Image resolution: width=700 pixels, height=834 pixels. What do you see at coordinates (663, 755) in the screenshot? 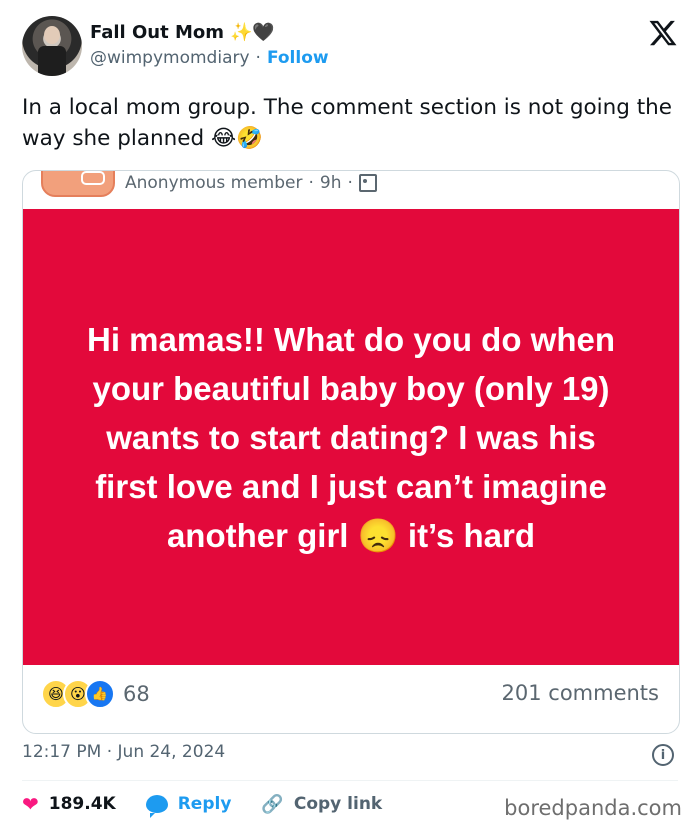
I see `info-icon: i` at bounding box center [663, 755].